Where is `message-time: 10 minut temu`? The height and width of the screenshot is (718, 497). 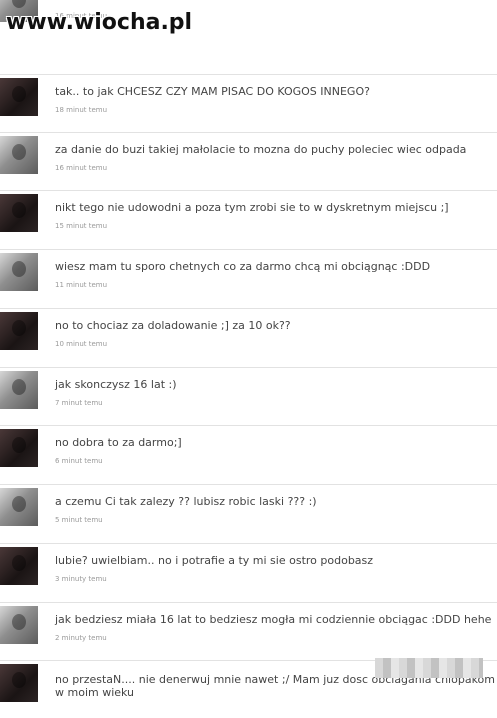
message-time: 10 minut temu is located at coordinates (81, 344).